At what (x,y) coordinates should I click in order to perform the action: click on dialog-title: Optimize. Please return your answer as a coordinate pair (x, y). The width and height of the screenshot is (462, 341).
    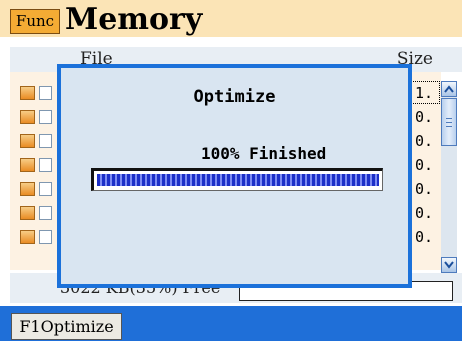
    Looking at the image, I should click on (234, 97).